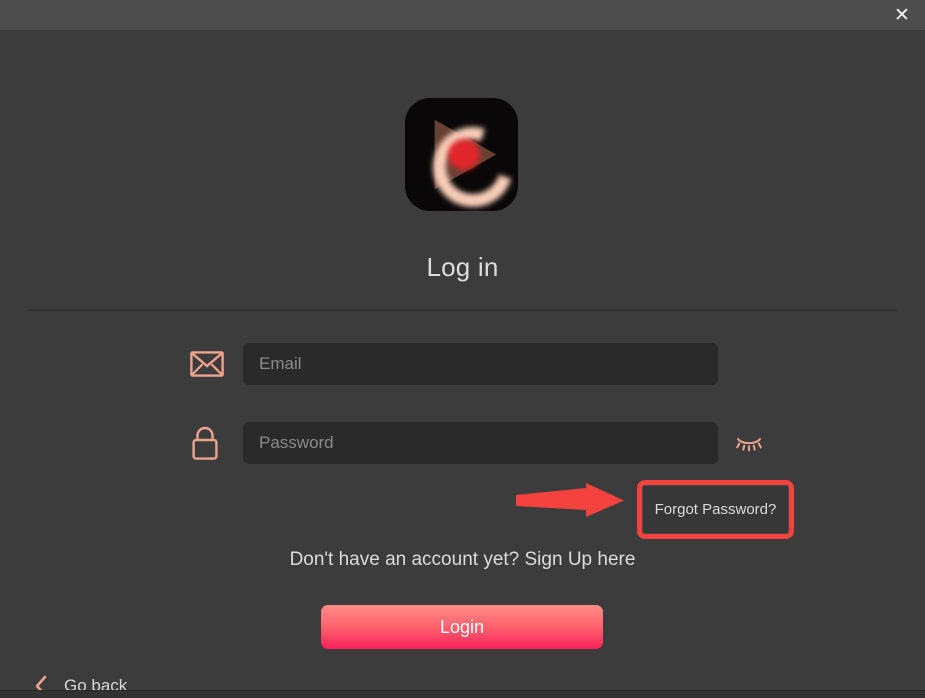 The image size is (925, 698). Describe the element at coordinates (570, 501) in the screenshot. I see `annotation-arrow-icon` at that location.